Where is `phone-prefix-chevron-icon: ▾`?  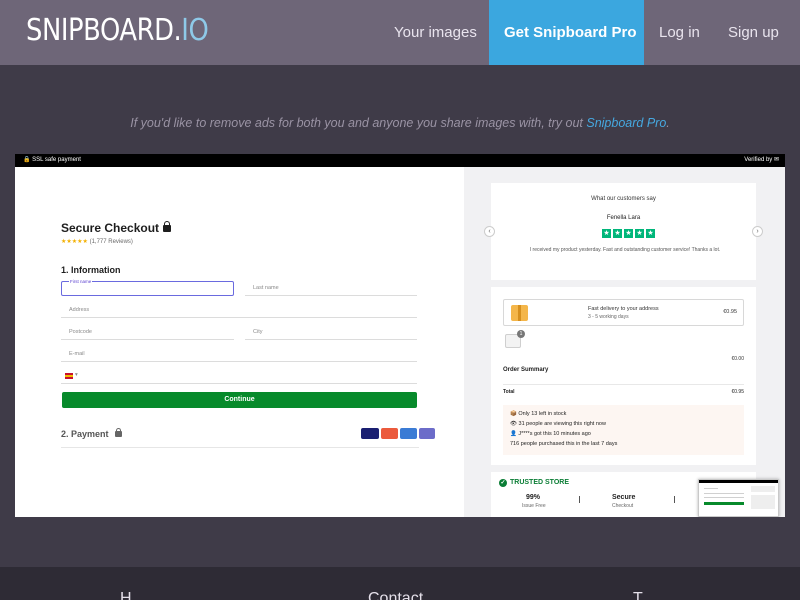 phone-prefix-chevron-icon: ▾ is located at coordinates (76, 375).